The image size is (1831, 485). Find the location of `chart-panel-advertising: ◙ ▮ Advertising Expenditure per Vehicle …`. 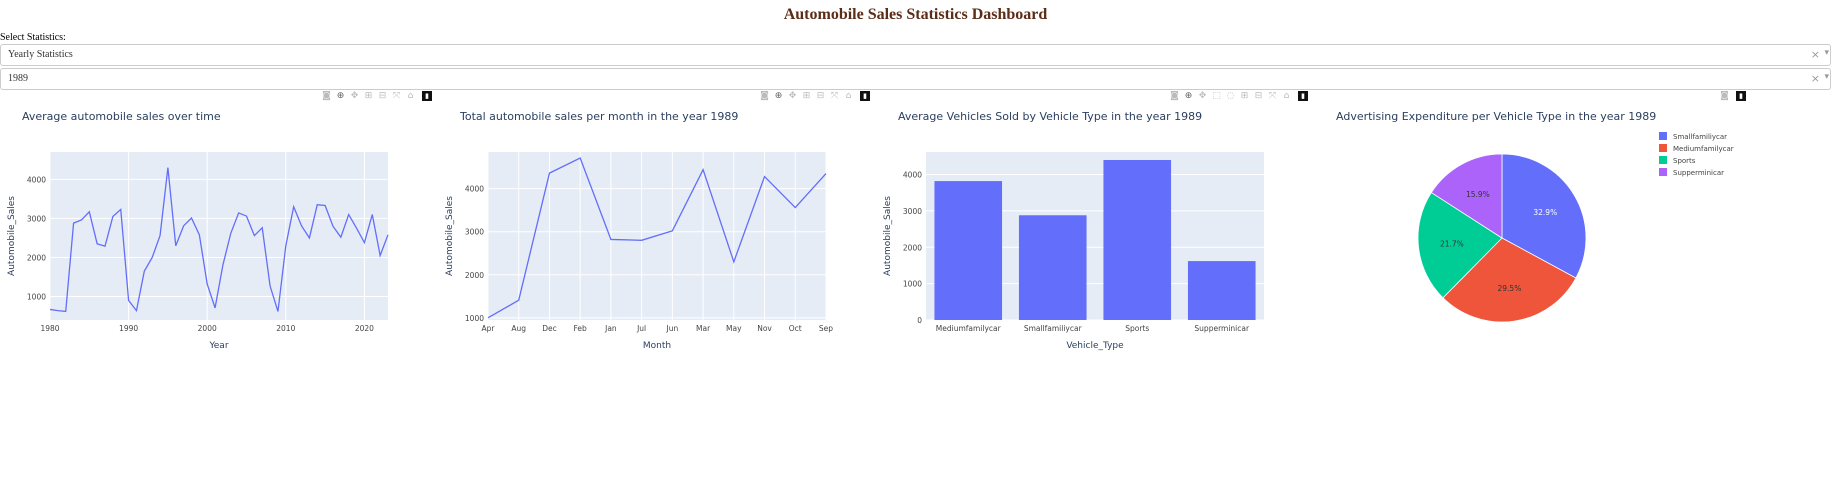

chart-panel-advertising: ◙ ▮ Advertising Expenditure per Vehicle … is located at coordinates (1534, 230).